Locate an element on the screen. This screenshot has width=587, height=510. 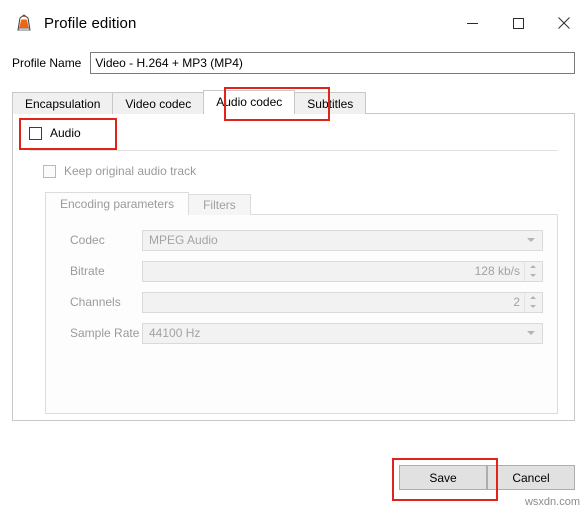
maximize-icon is located at coordinates (518, 23).